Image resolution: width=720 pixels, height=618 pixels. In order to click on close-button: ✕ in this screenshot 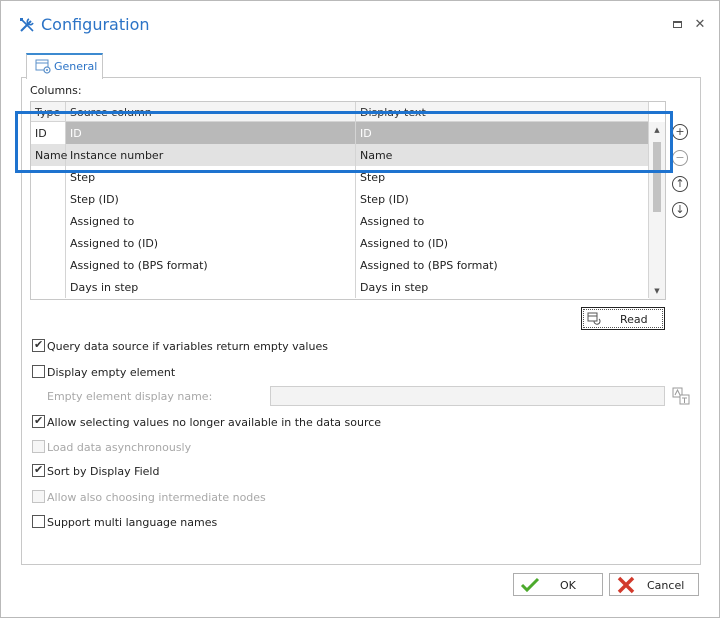, I will do `click(700, 24)`.